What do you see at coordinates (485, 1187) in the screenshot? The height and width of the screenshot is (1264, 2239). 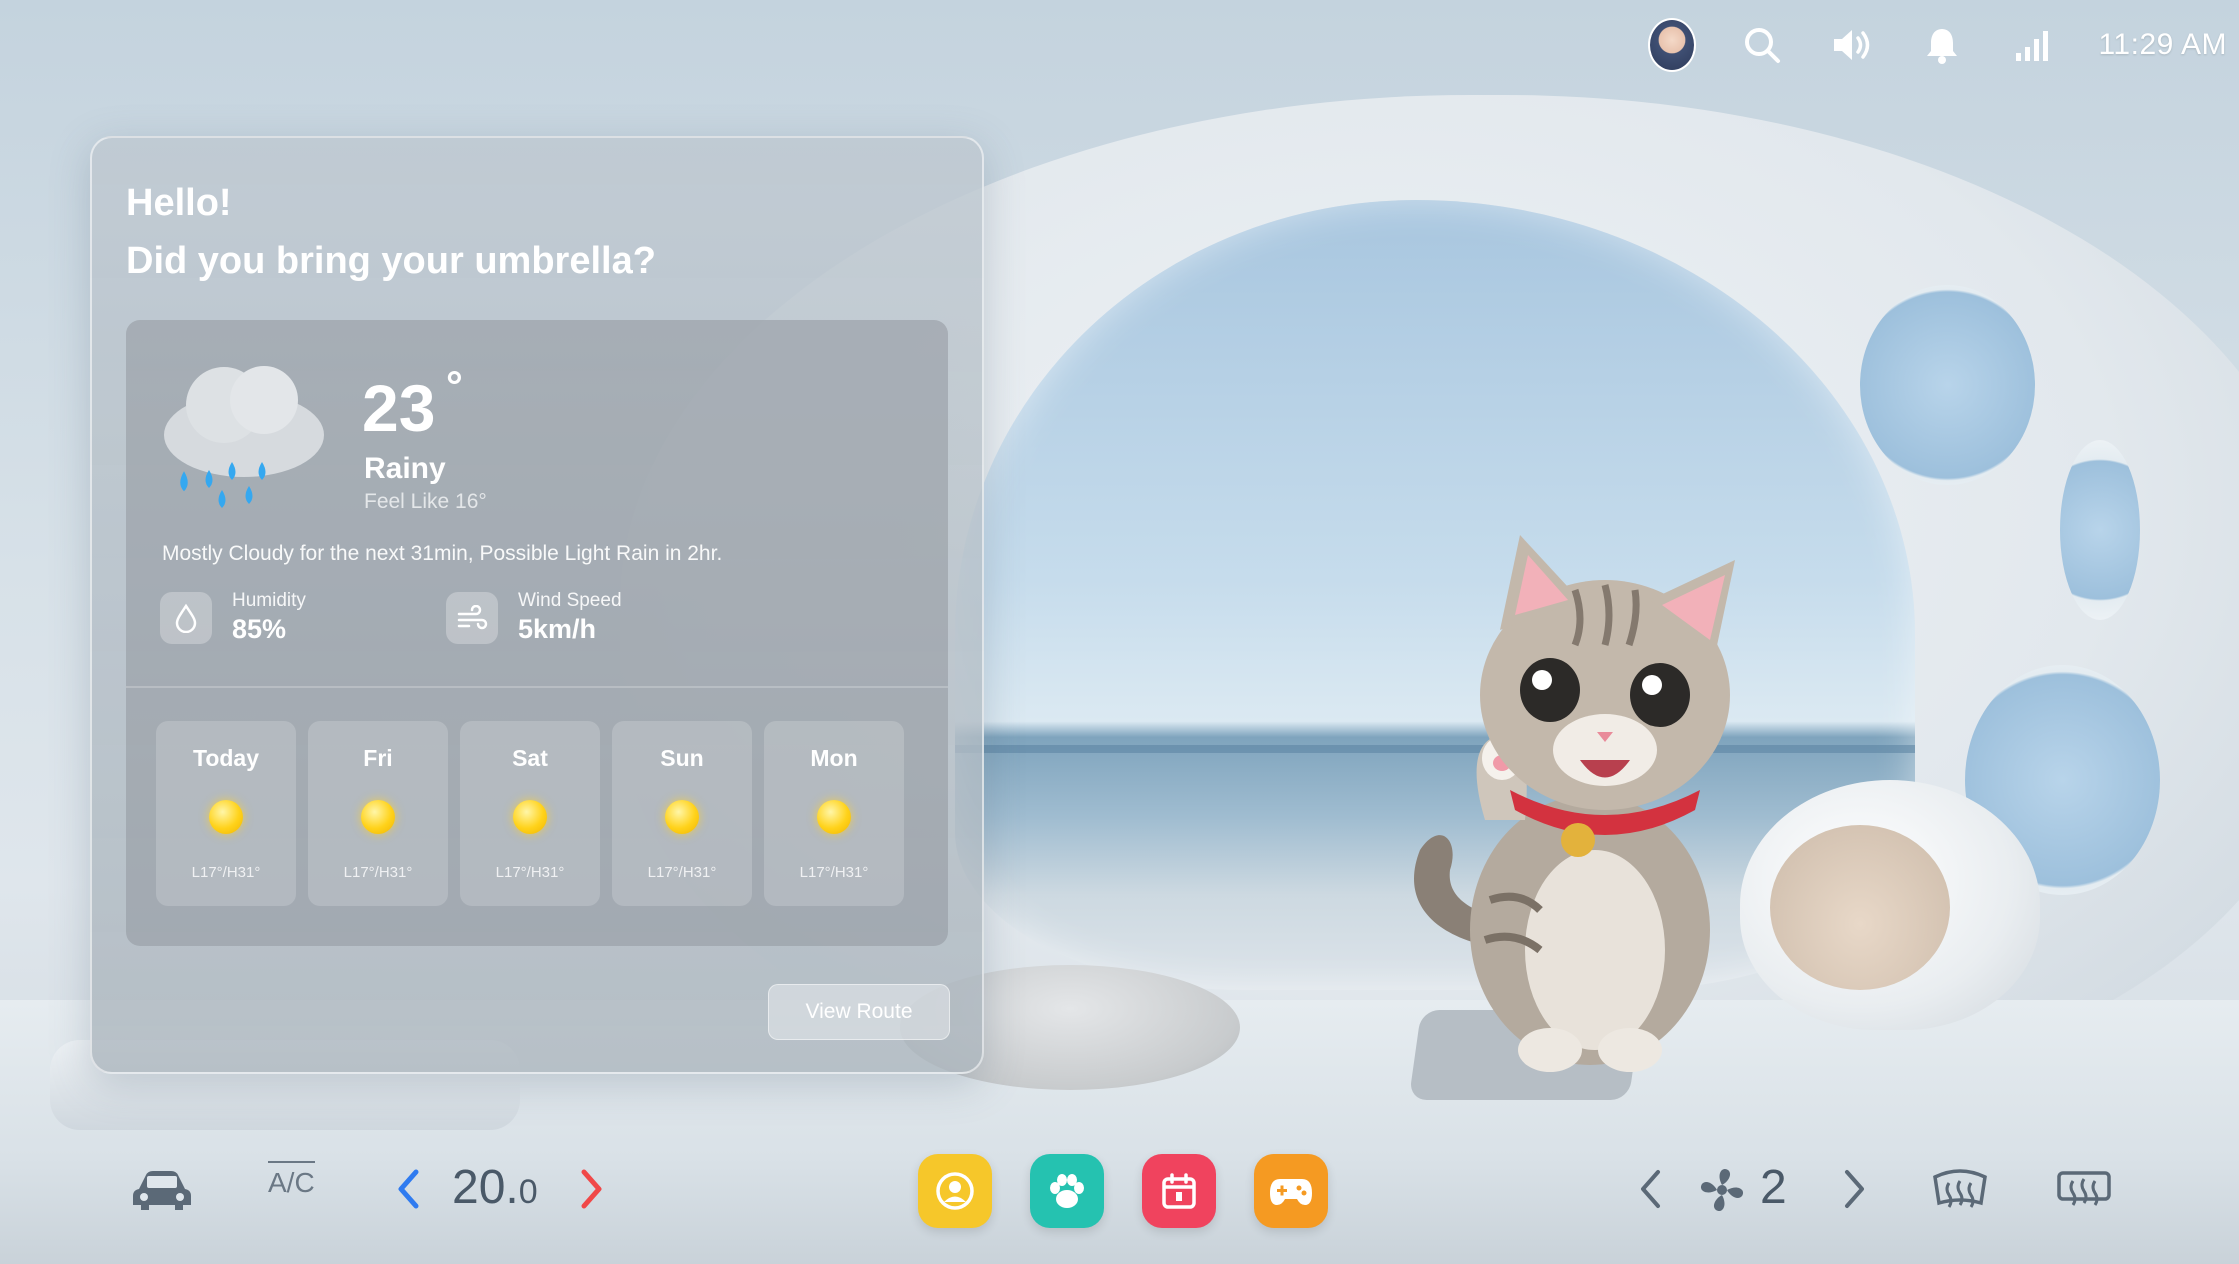 I see `temperature-integer: 20.` at bounding box center [485, 1187].